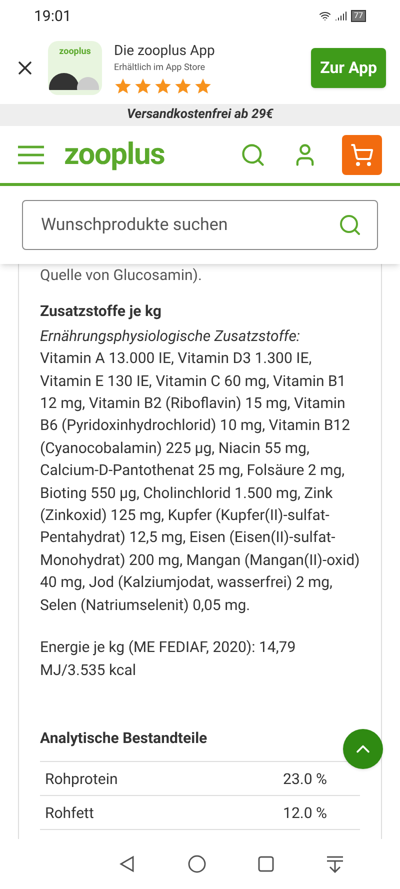 The height and width of the screenshot is (889, 400). I want to click on cart-icon, so click(362, 154).